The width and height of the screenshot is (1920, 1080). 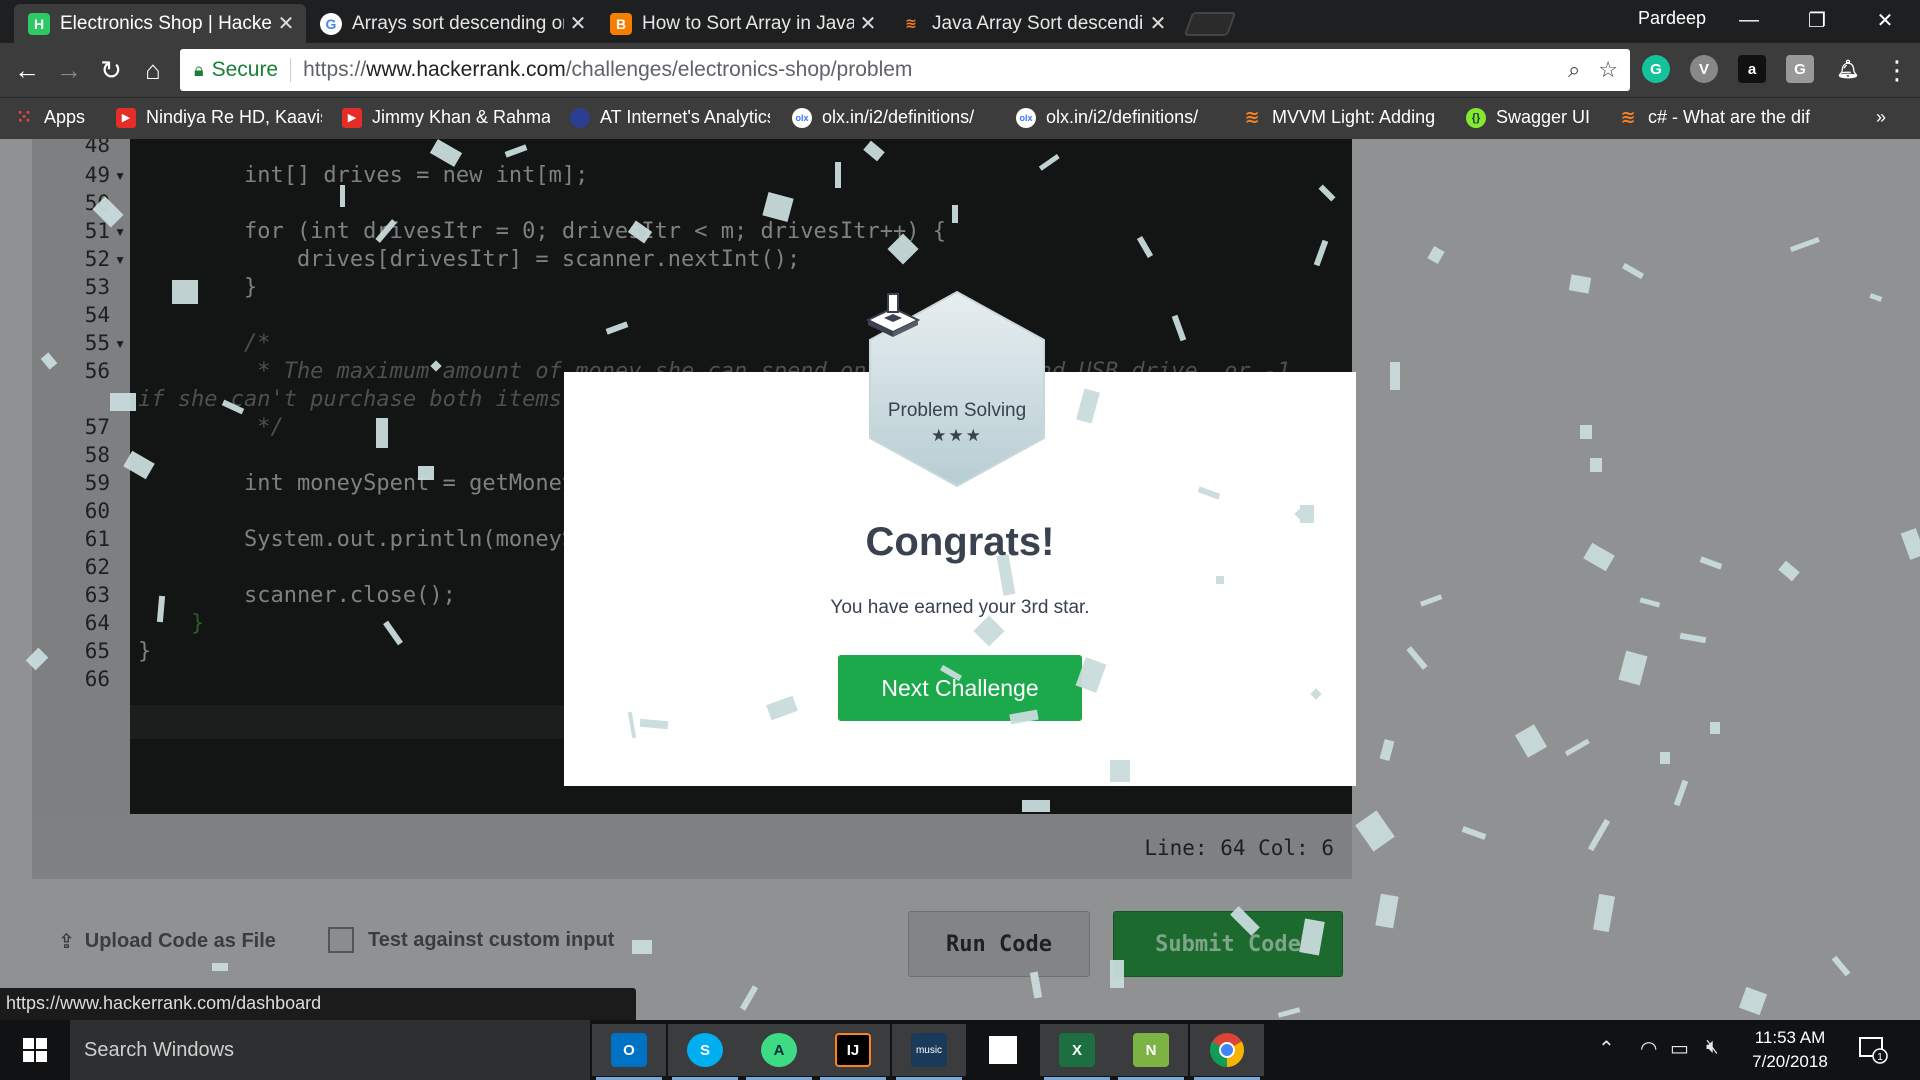 I want to click on taskbar-notepad-plus: N, so click(x=1151, y=1052).